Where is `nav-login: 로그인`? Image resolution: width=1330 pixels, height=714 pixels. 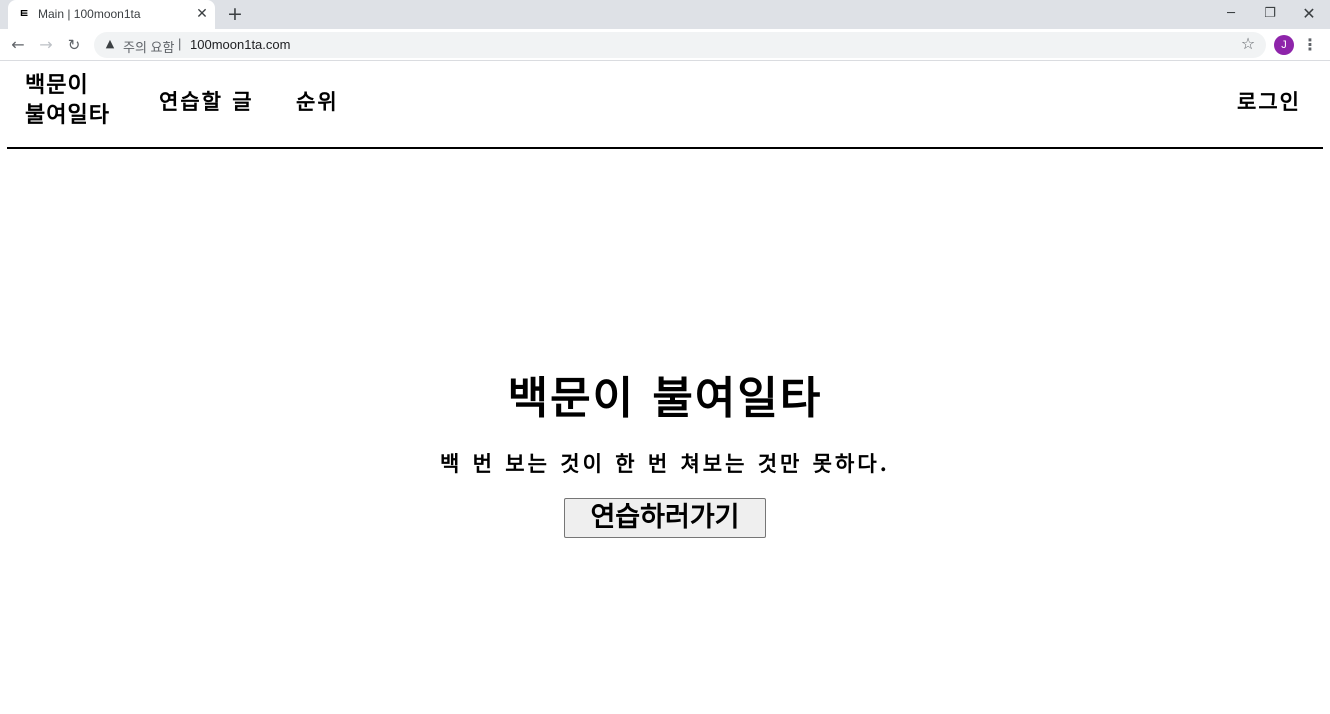 nav-login: 로그인 is located at coordinates (1269, 101).